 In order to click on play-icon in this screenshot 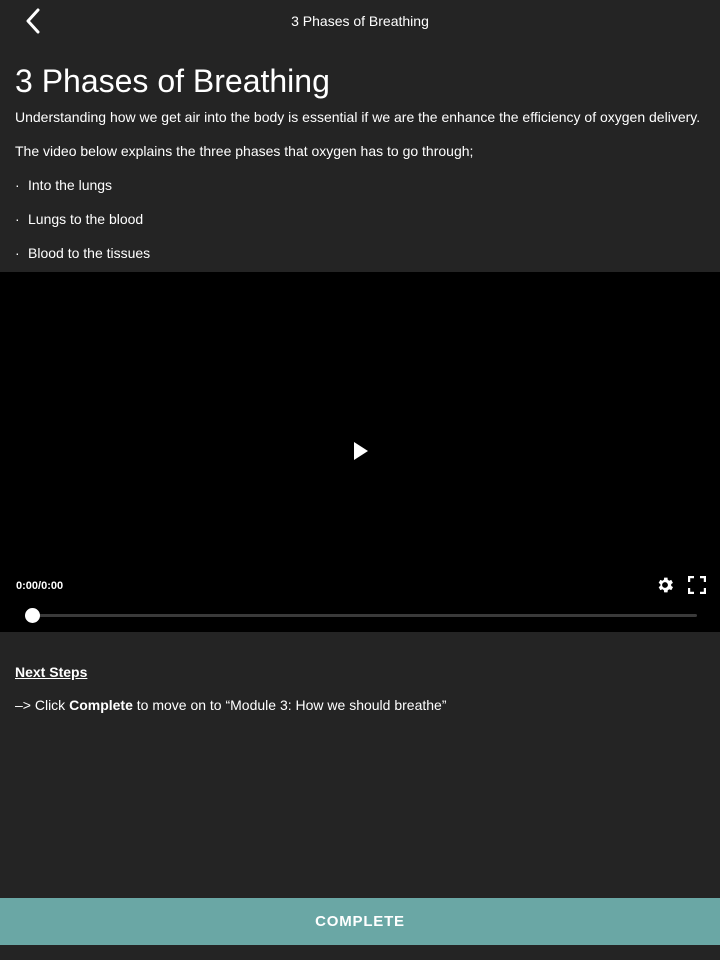, I will do `click(361, 451)`.